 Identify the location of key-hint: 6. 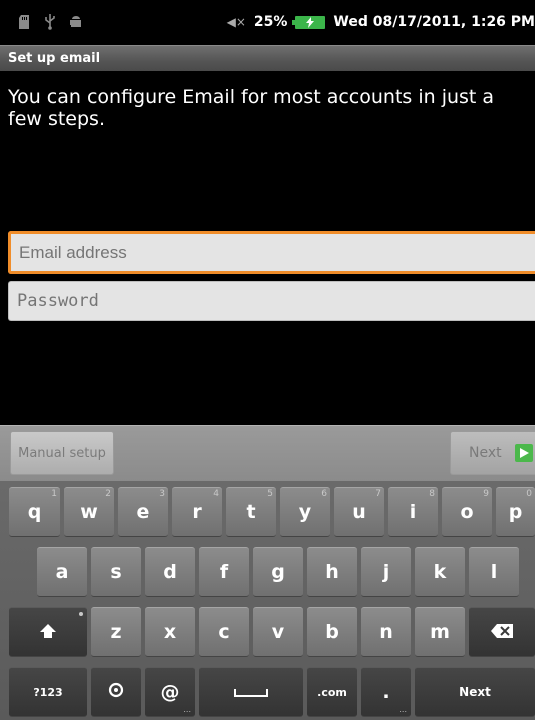
(324, 494).